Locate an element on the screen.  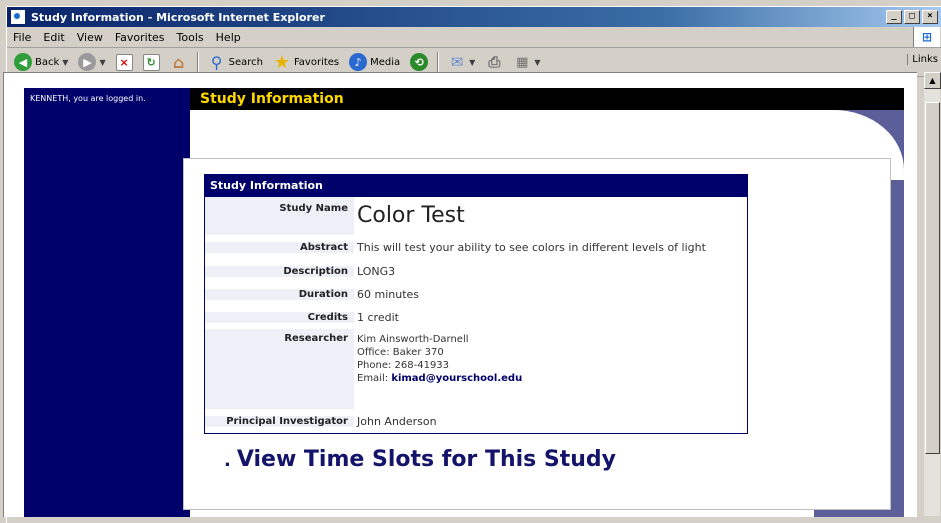
menu-edit: Edit is located at coordinates (53, 37).